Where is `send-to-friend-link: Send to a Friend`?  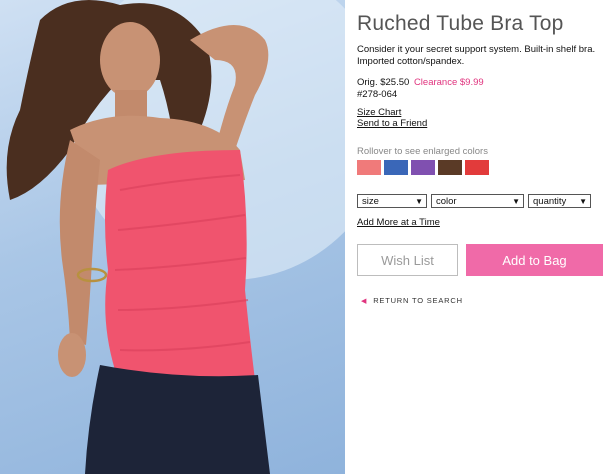
send-to-friend-link: Send to a Friend is located at coordinates (392, 123).